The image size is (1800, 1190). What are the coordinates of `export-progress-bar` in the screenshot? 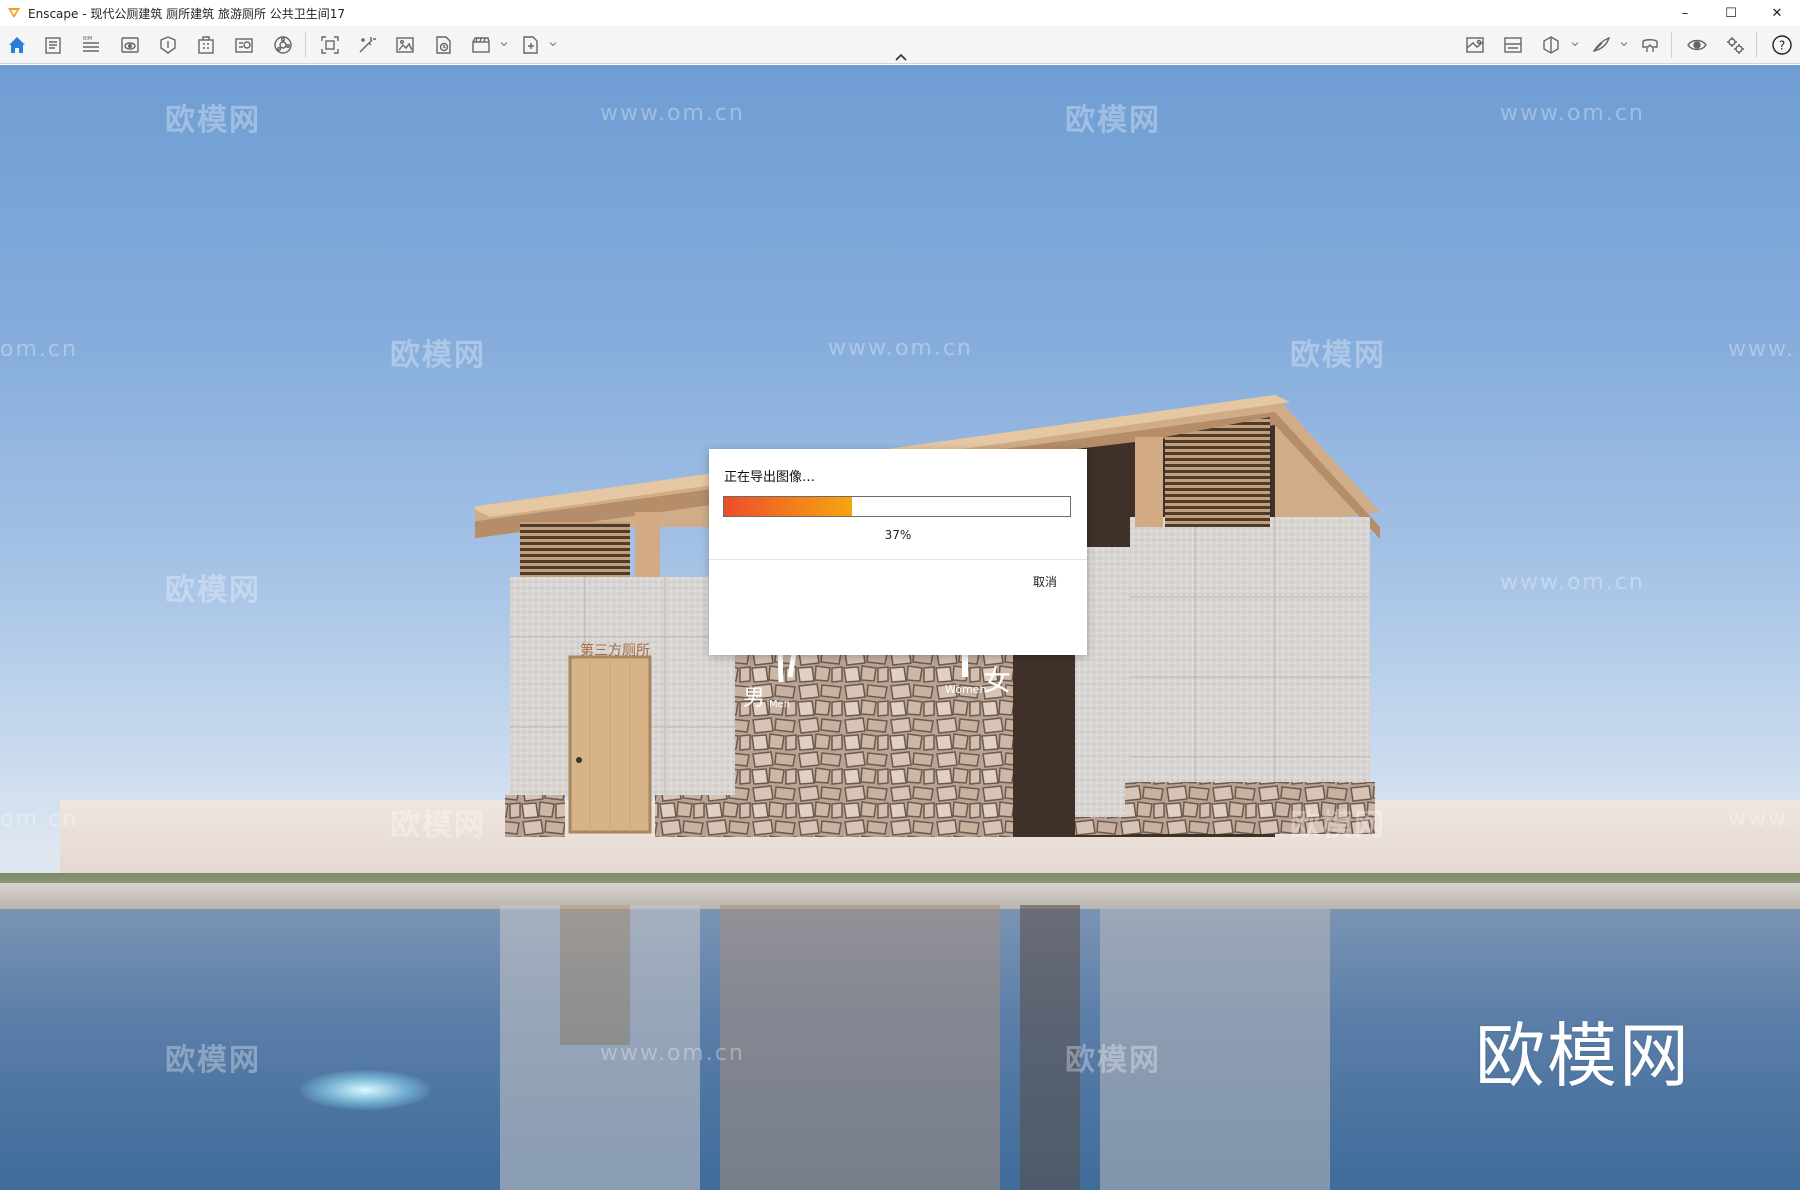 It's located at (897, 506).